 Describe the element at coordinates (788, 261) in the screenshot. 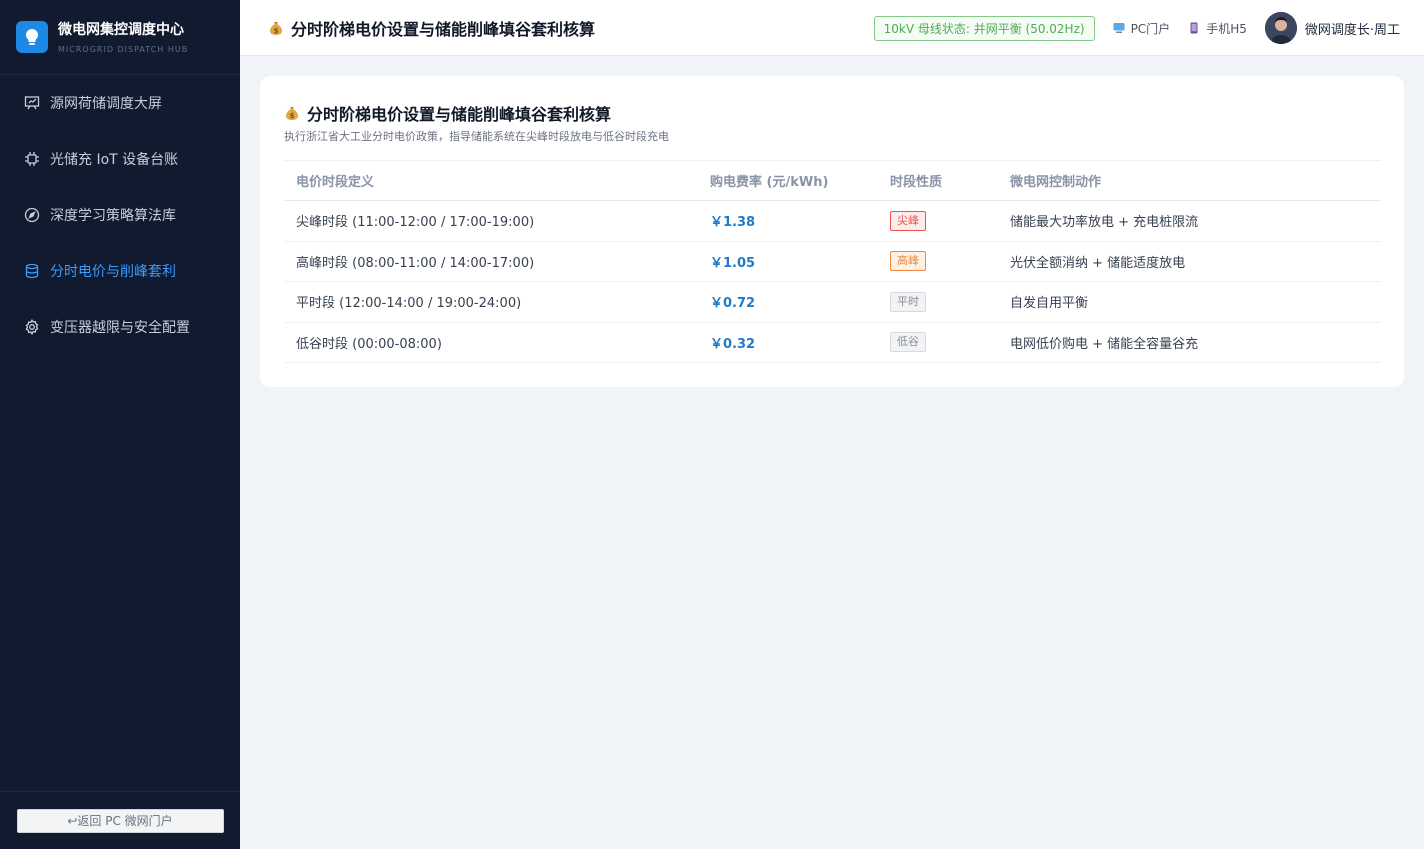

I see `price-cell: ￥1.05` at that location.